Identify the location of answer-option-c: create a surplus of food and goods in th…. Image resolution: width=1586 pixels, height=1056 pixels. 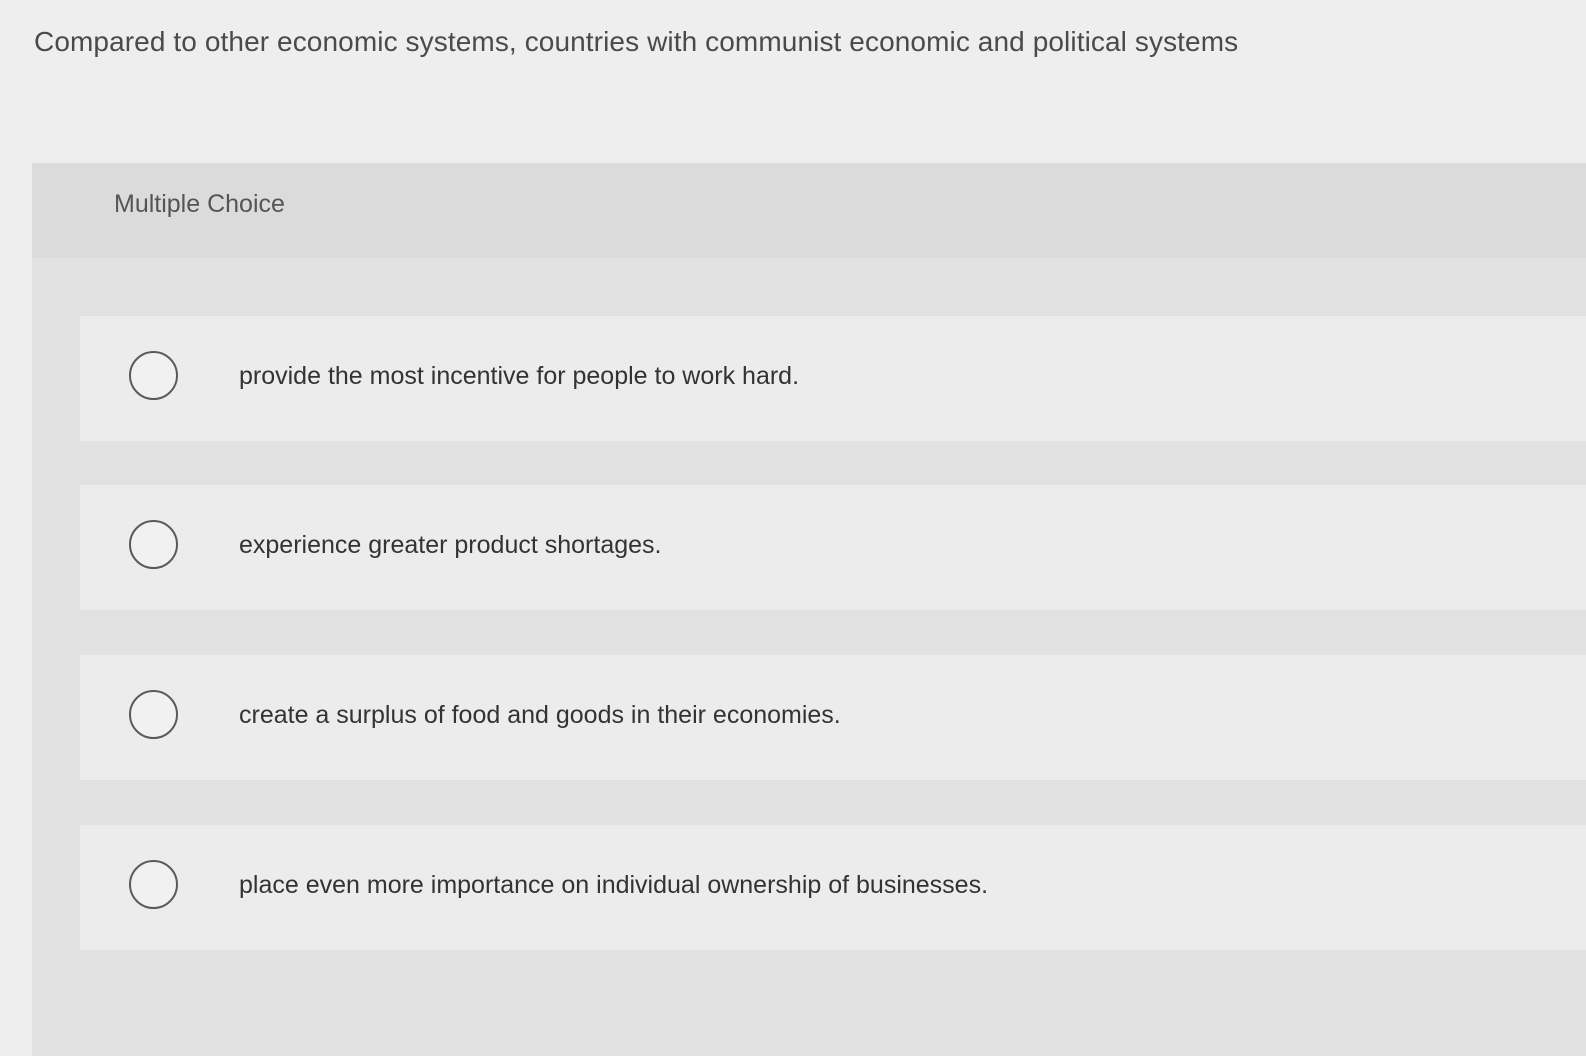
(833, 717).